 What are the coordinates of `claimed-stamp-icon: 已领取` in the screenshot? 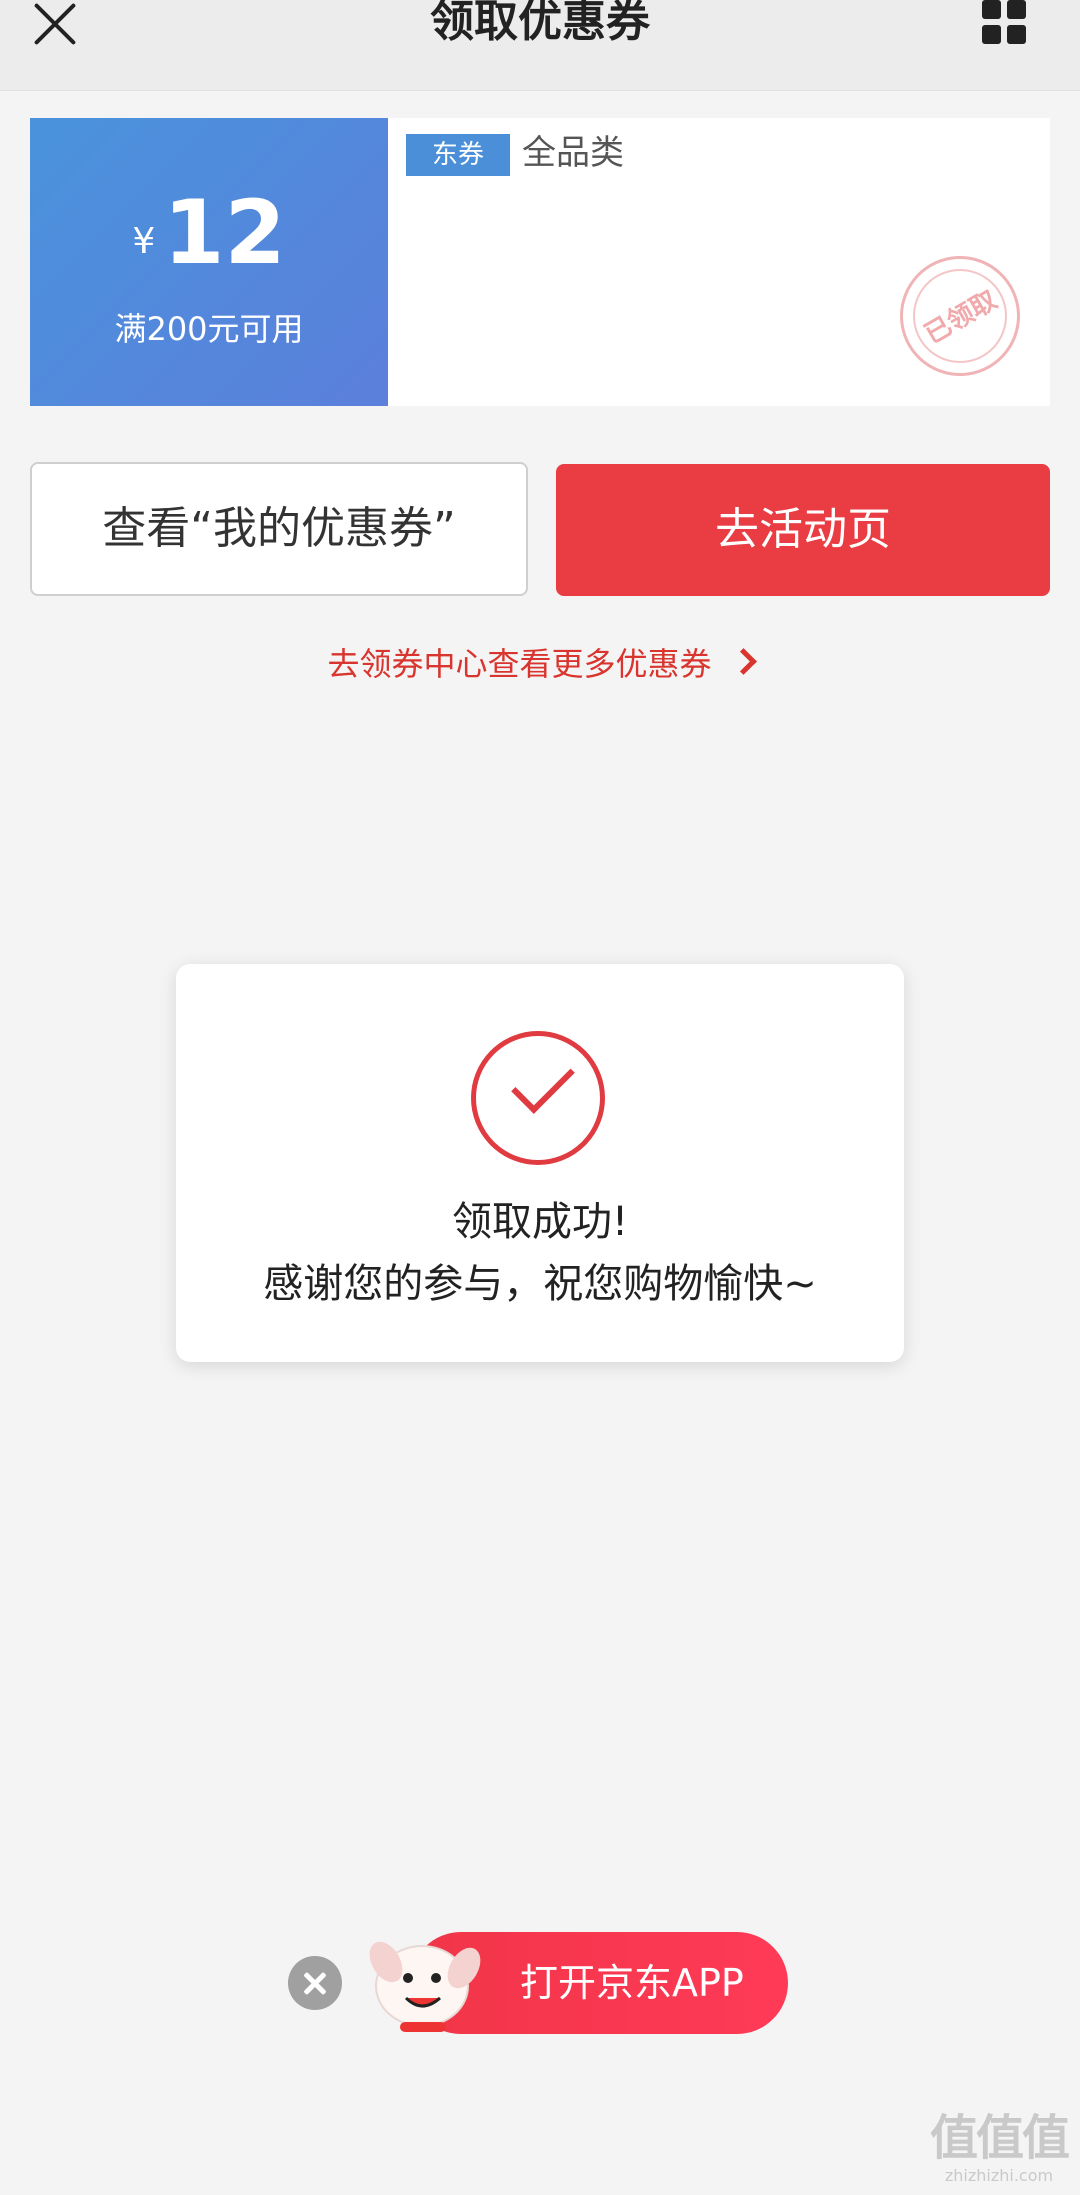 It's located at (960, 316).